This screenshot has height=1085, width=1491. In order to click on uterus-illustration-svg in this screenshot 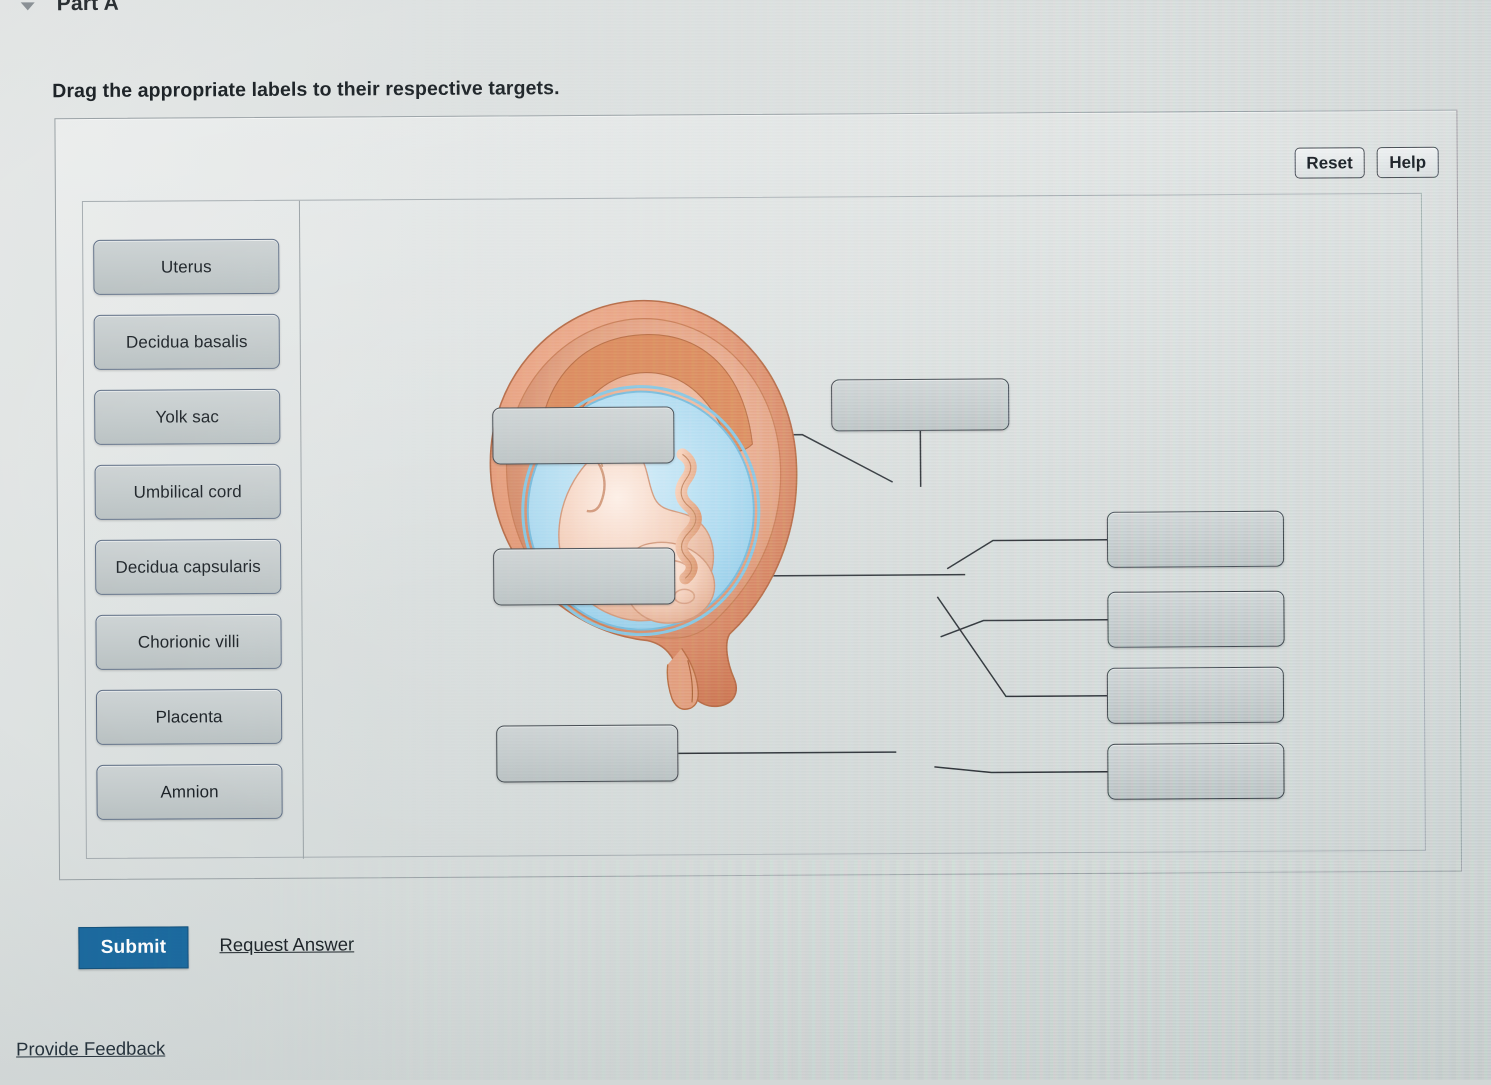, I will do `click(643, 504)`.